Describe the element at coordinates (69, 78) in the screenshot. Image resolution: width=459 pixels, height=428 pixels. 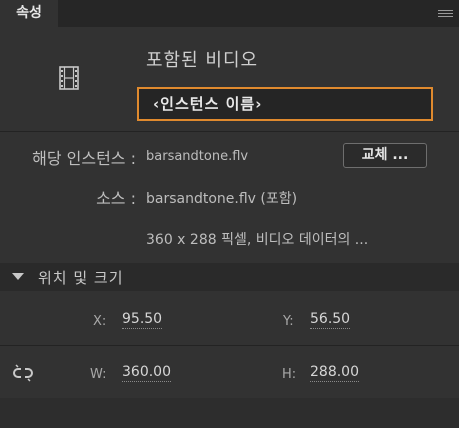
I see `film-strip-icon` at that location.